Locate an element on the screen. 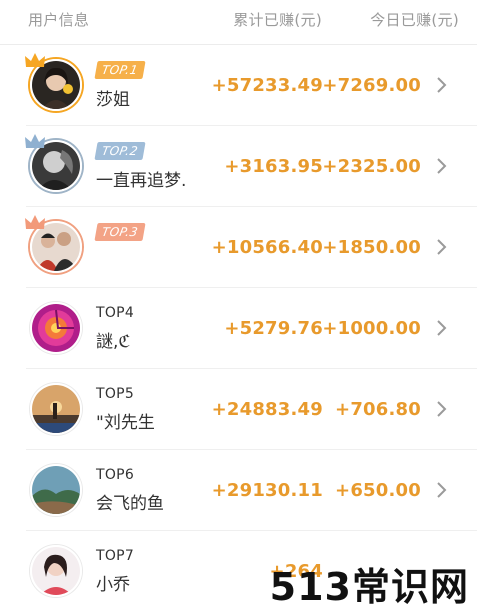  header-total-earned: 累计已赚(元) is located at coordinates (277, 20).